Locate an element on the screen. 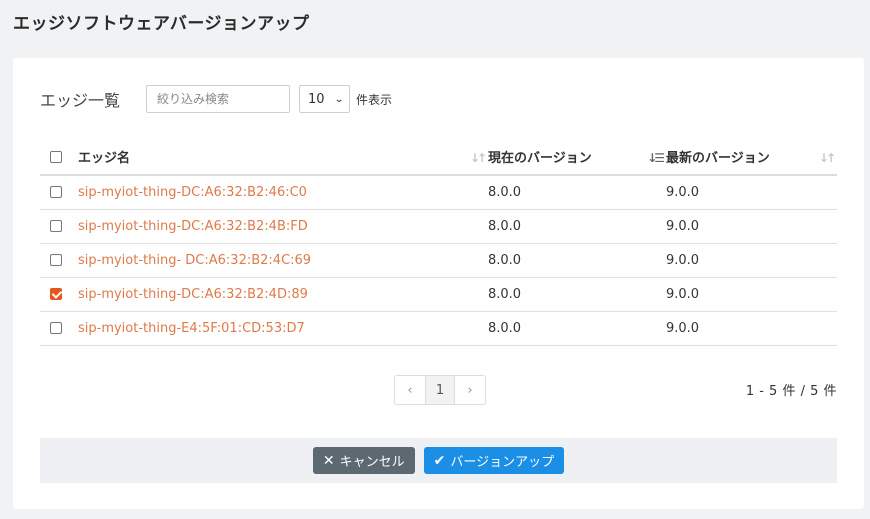 The image size is (870, 519). table-header-row: エッジ名 ↓↑ 現在のバージョン ↓☰ 最新のバージョン ↓↑ is located at coordinates (438, 157).